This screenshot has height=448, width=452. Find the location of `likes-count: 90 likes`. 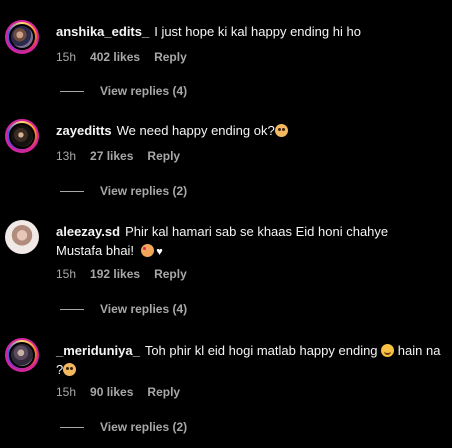

likes-count: 90 likes is located at coordinates (111, 392).